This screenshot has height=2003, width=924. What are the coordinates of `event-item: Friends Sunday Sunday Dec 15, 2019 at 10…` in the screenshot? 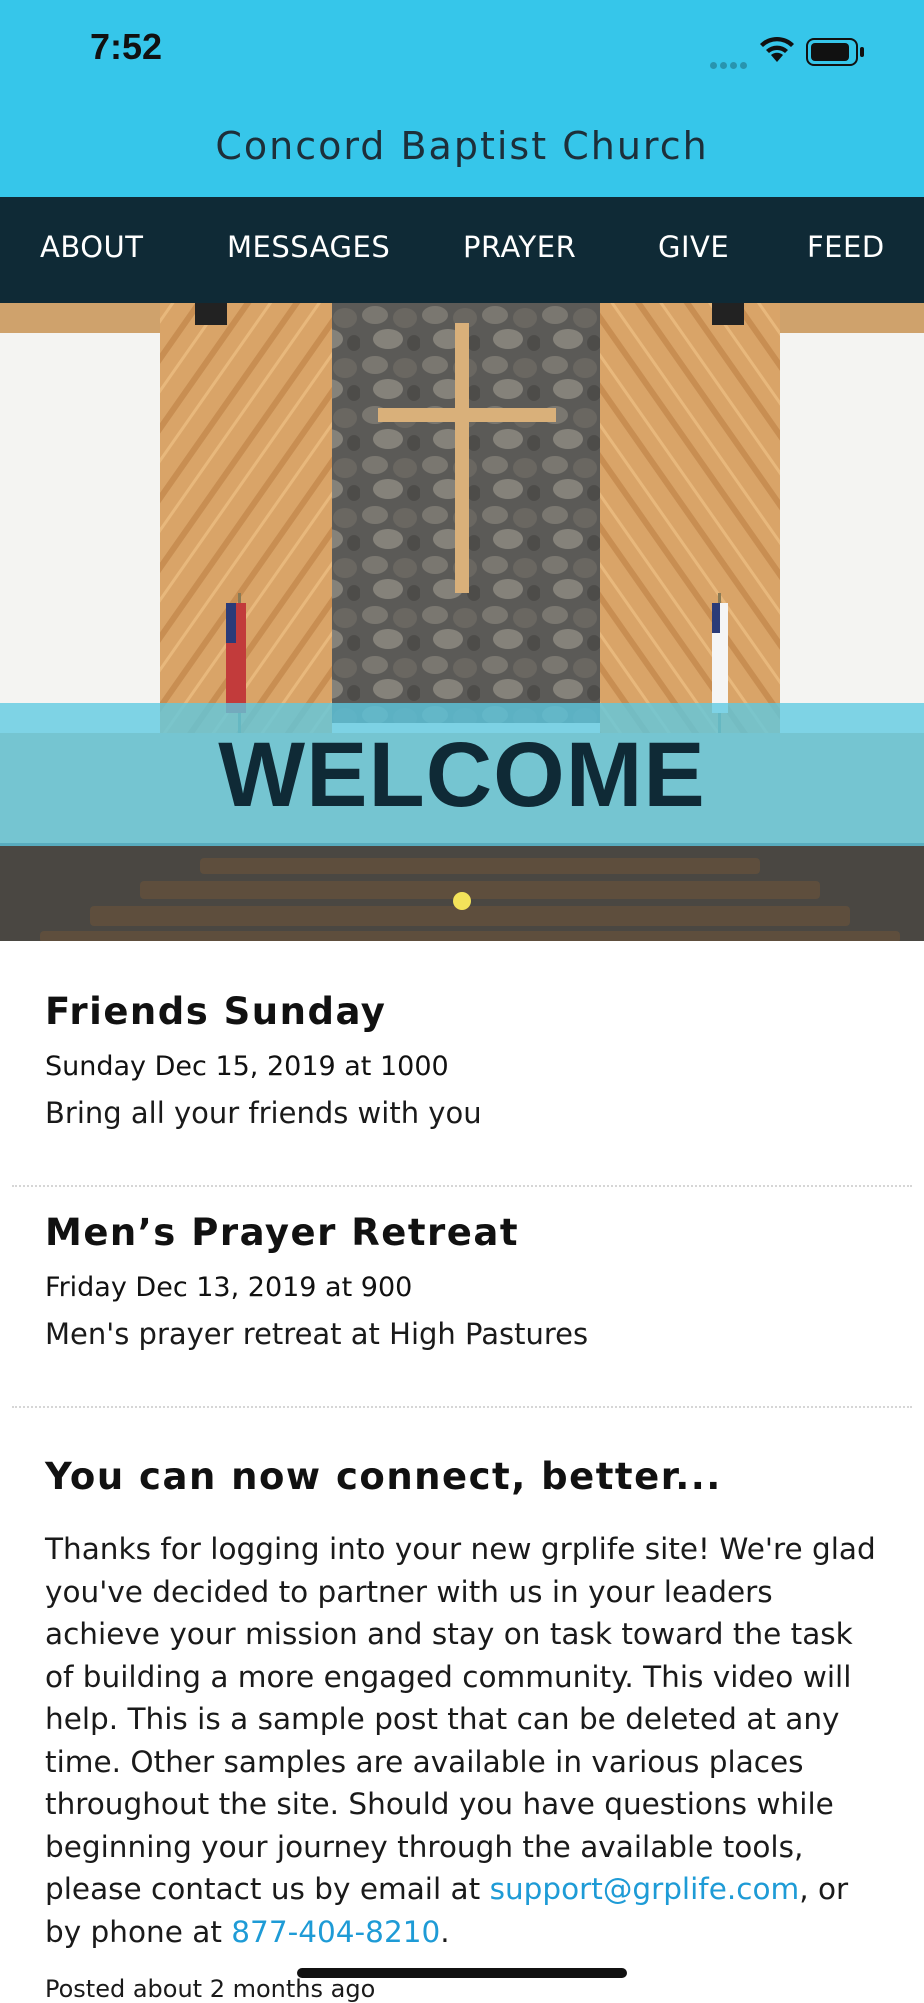 It's located at (465, 1060).